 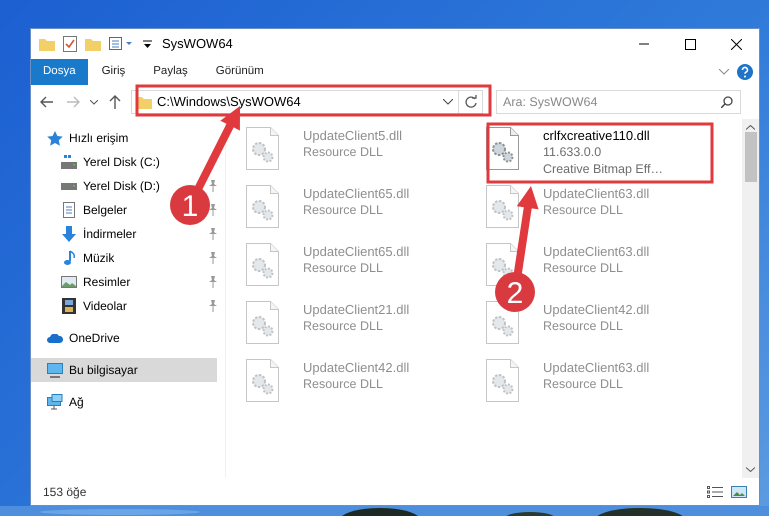 I want to click on sidebar-item: OneDrive, so click(x=132, y=338).